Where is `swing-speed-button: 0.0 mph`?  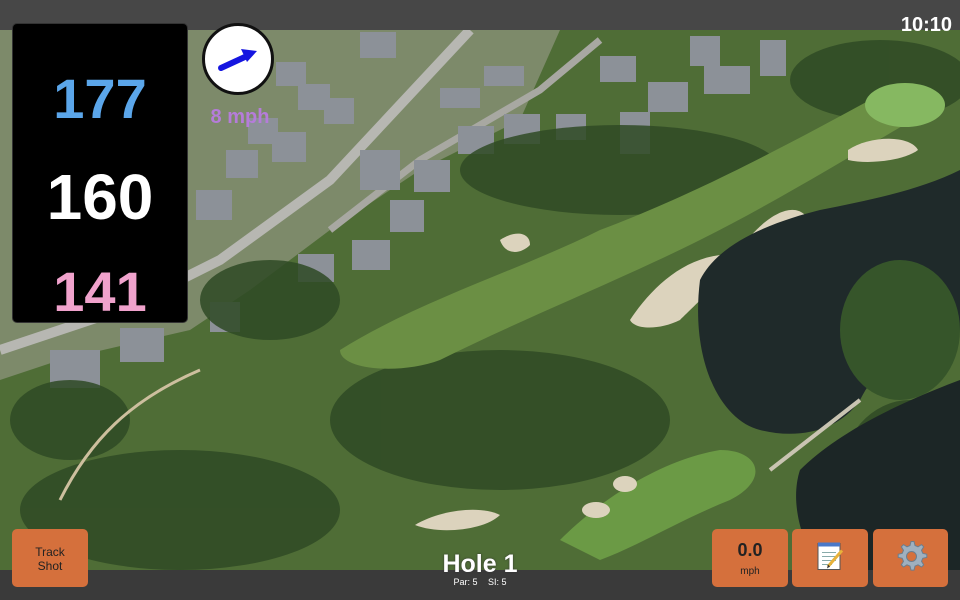
swing-speed-button: 0.0 mph is located at coordinates (750, 558).